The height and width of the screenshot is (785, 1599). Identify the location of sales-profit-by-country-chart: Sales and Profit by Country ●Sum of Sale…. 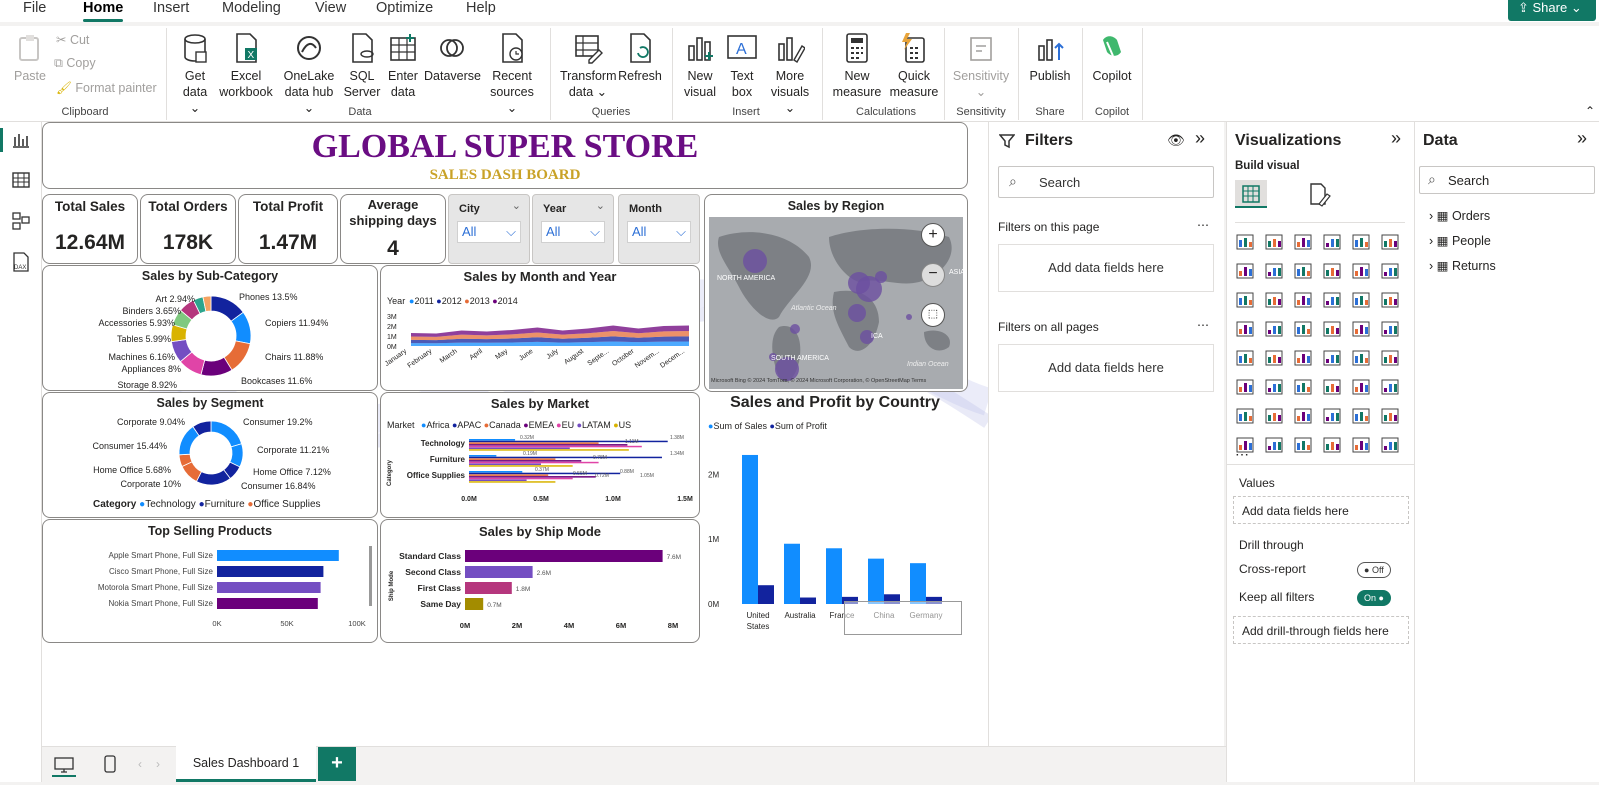
(835, 518).